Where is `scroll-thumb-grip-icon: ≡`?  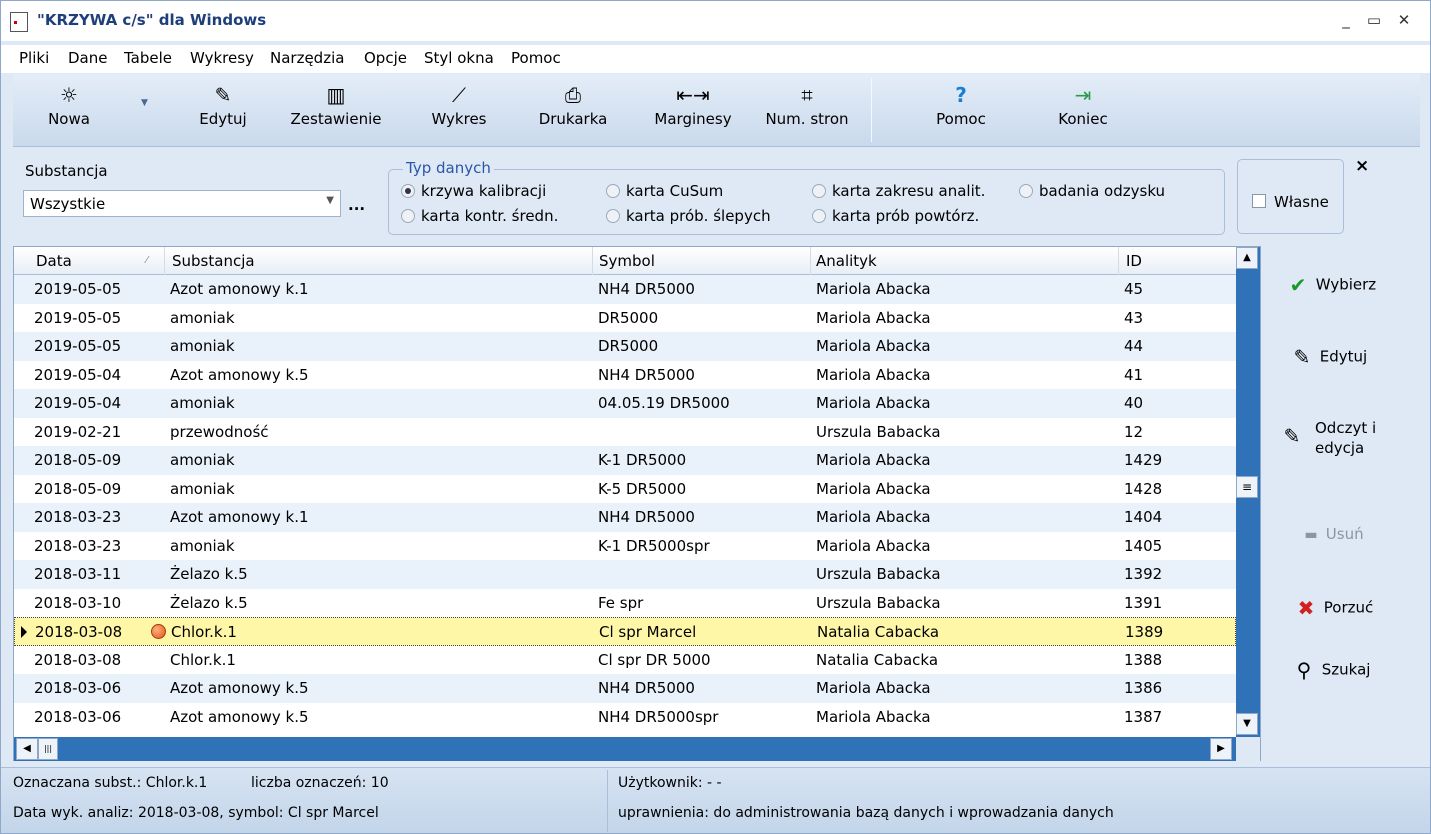
scroll-thumb-grip-icon: ≡ is located at coordinates (1247, 487).